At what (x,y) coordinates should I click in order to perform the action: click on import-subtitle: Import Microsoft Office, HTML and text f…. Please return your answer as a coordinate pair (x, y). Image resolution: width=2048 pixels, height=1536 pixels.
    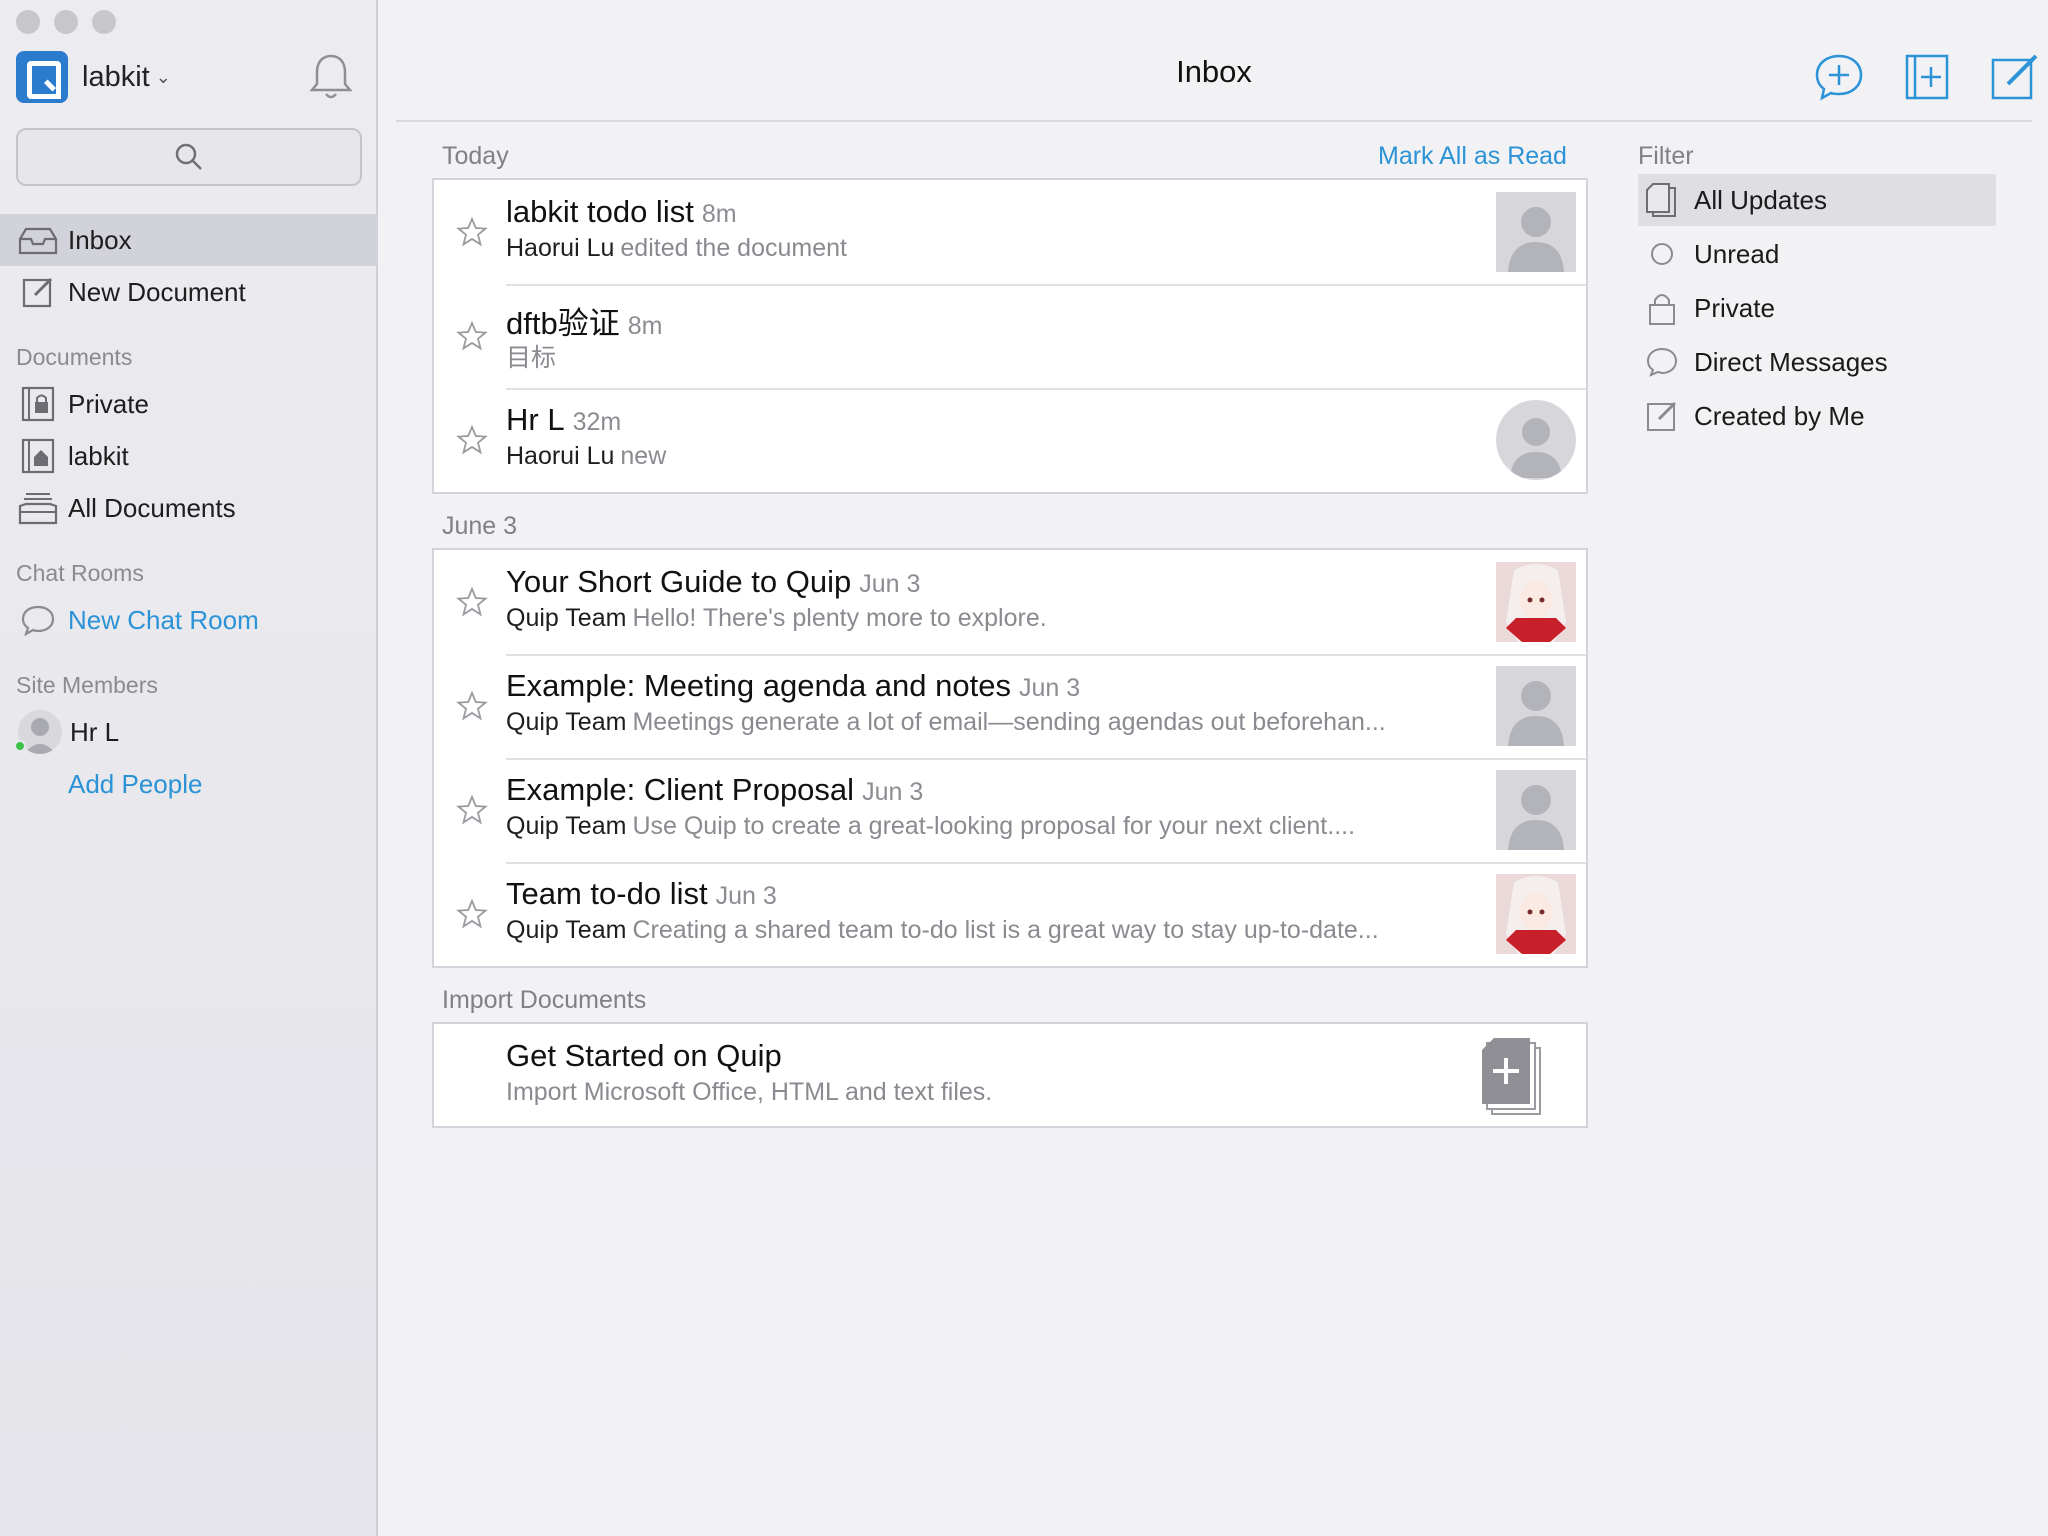
    Looking at the image, I should click on (749, 1092).